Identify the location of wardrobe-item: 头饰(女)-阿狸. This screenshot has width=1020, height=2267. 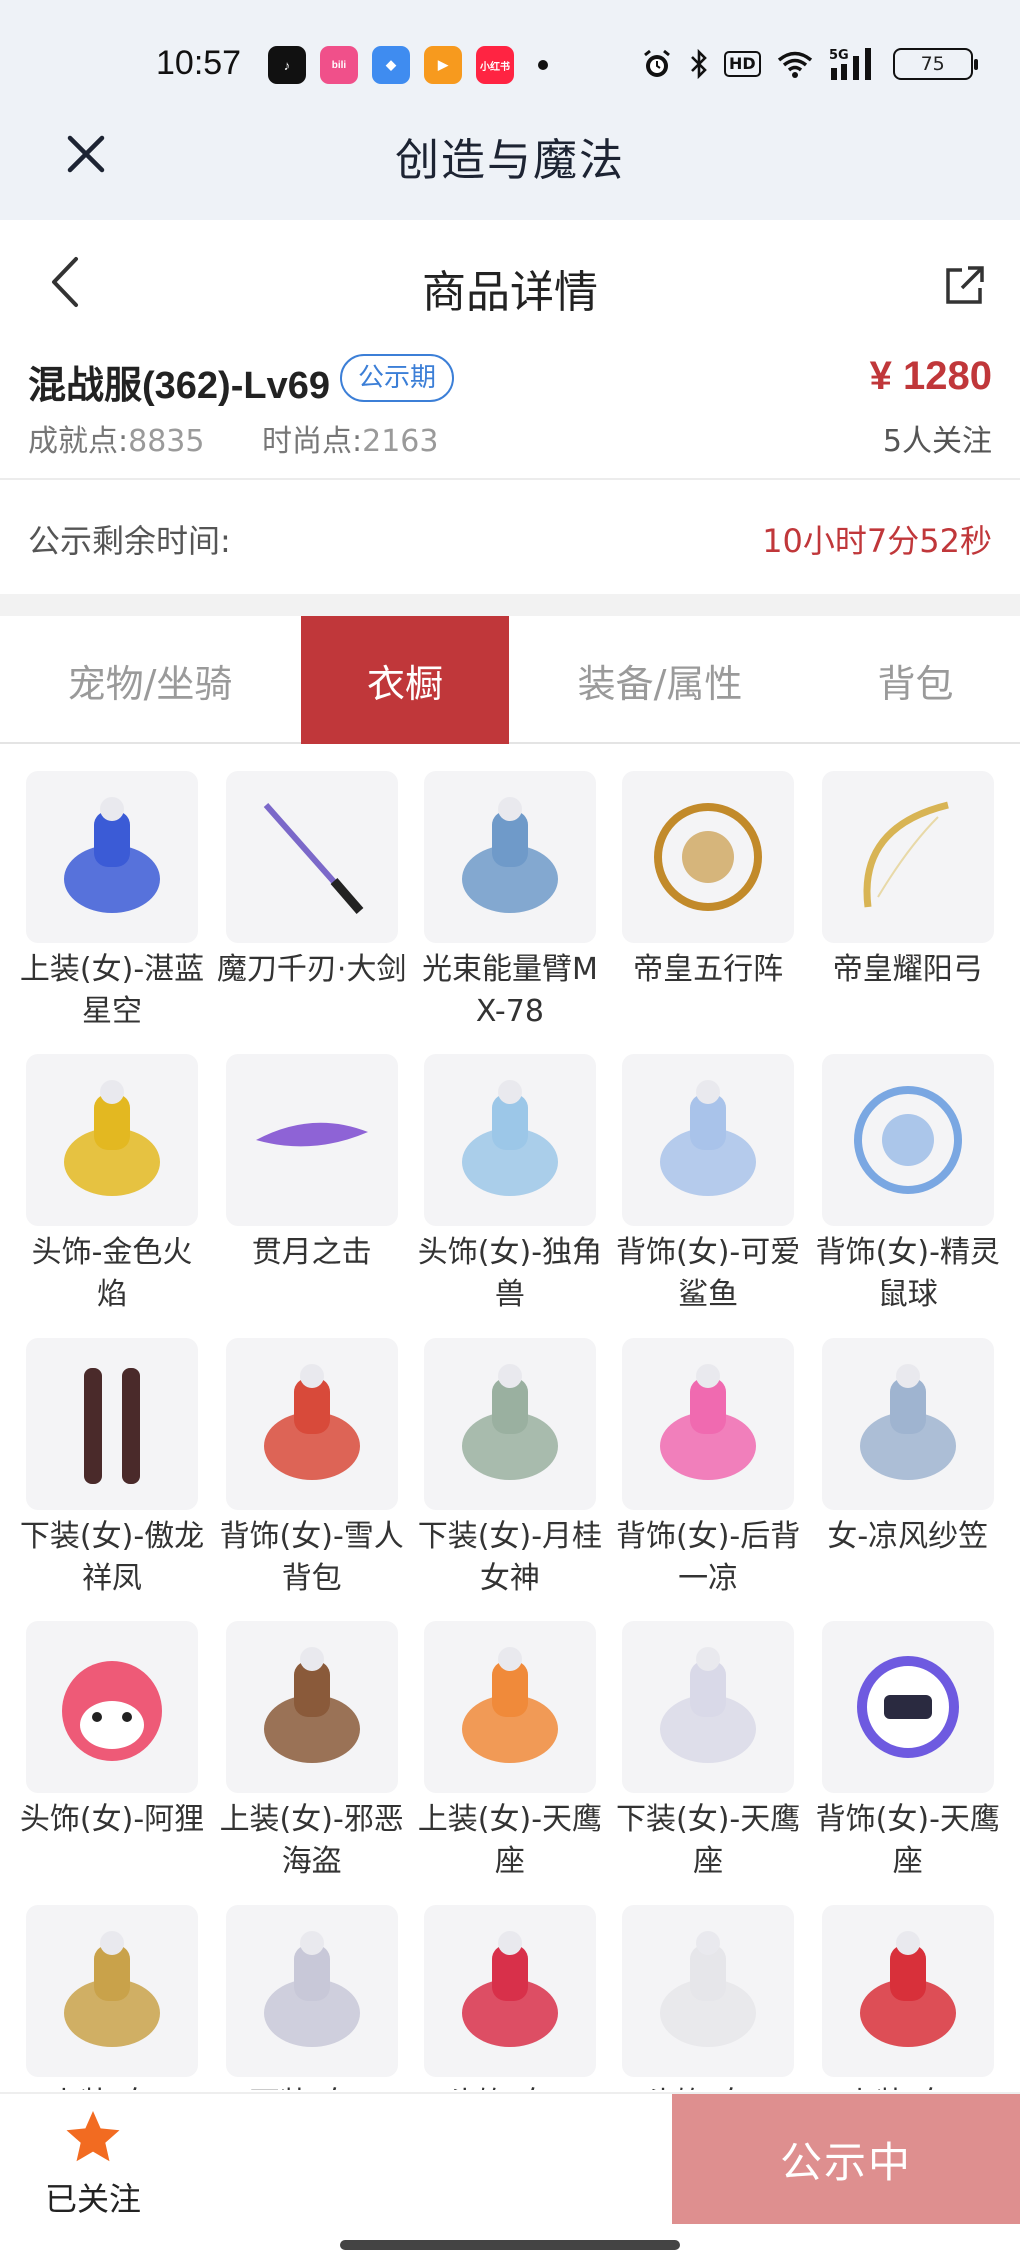
(112, 1731).